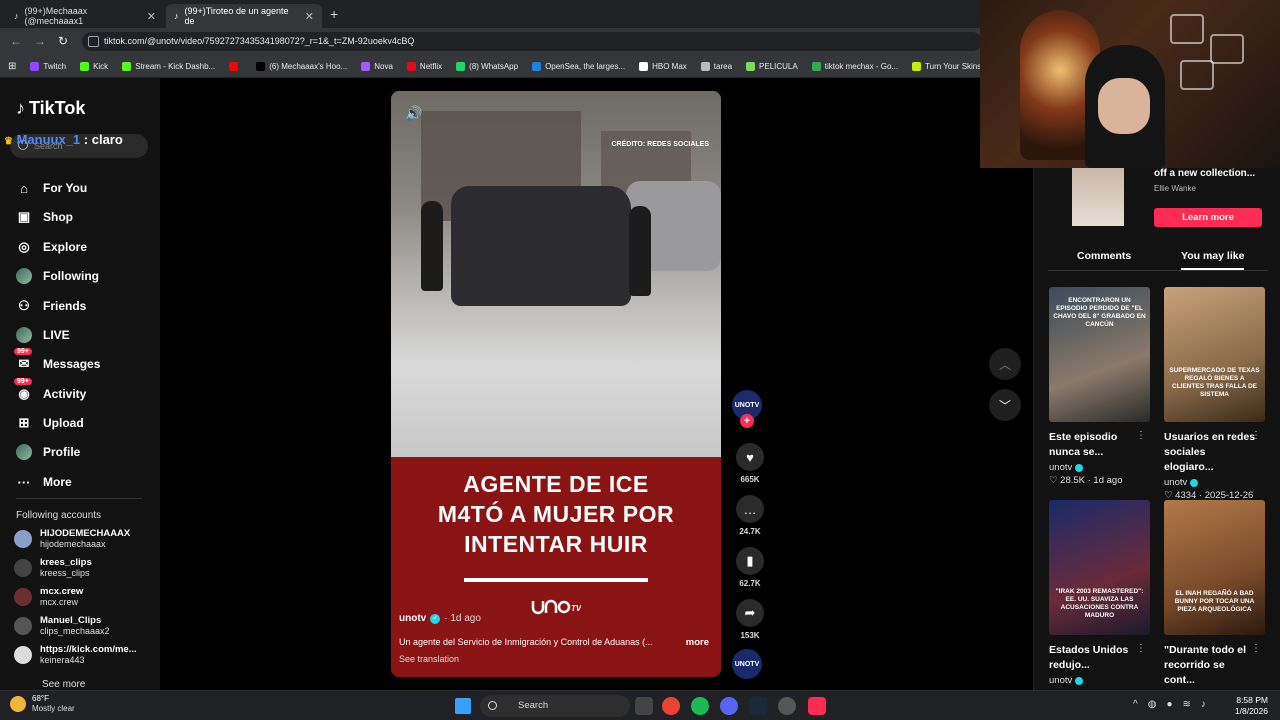  I want to click on taskbar-clock: 8:58 PM 1/8/2026, so click(1251, 706).